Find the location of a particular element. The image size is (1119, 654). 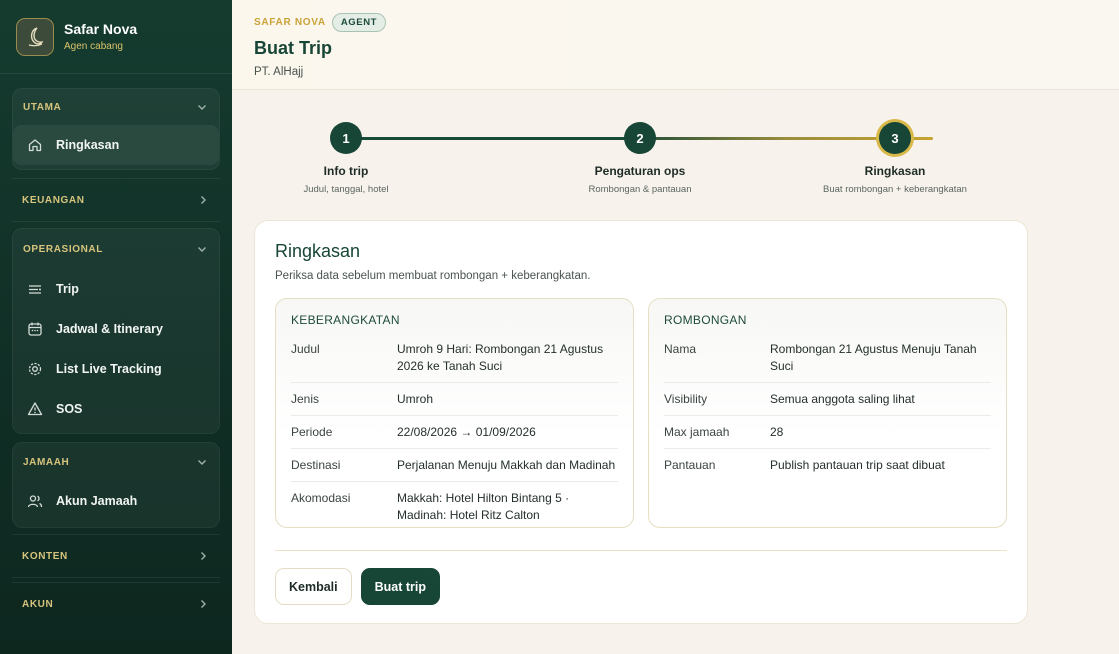

step-number: 1 is located at coordinates (346, 138).